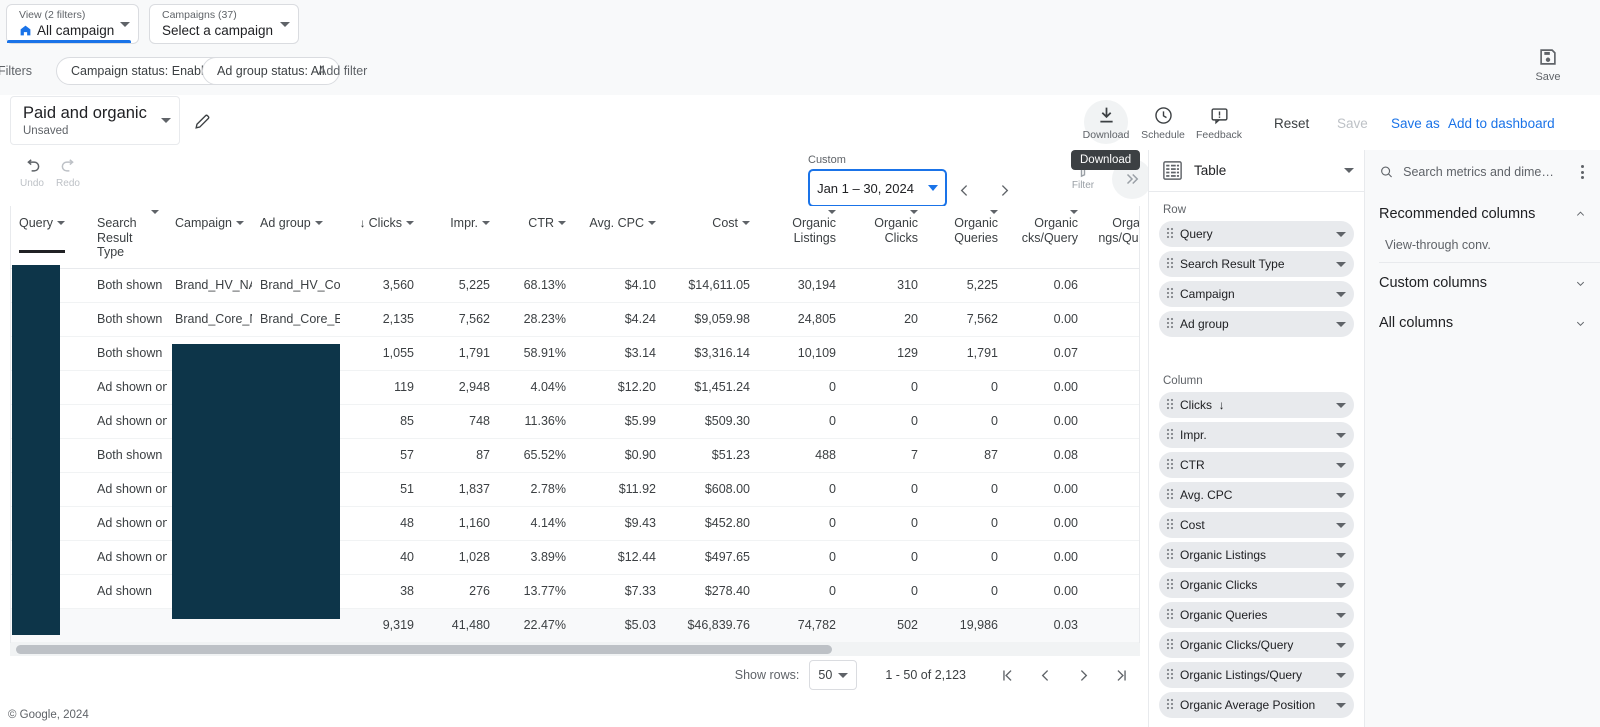 This screenshot has width=1600, height=727. I want to click on row-pill-search-result-type: Search Result Type, so click(1256, 264).